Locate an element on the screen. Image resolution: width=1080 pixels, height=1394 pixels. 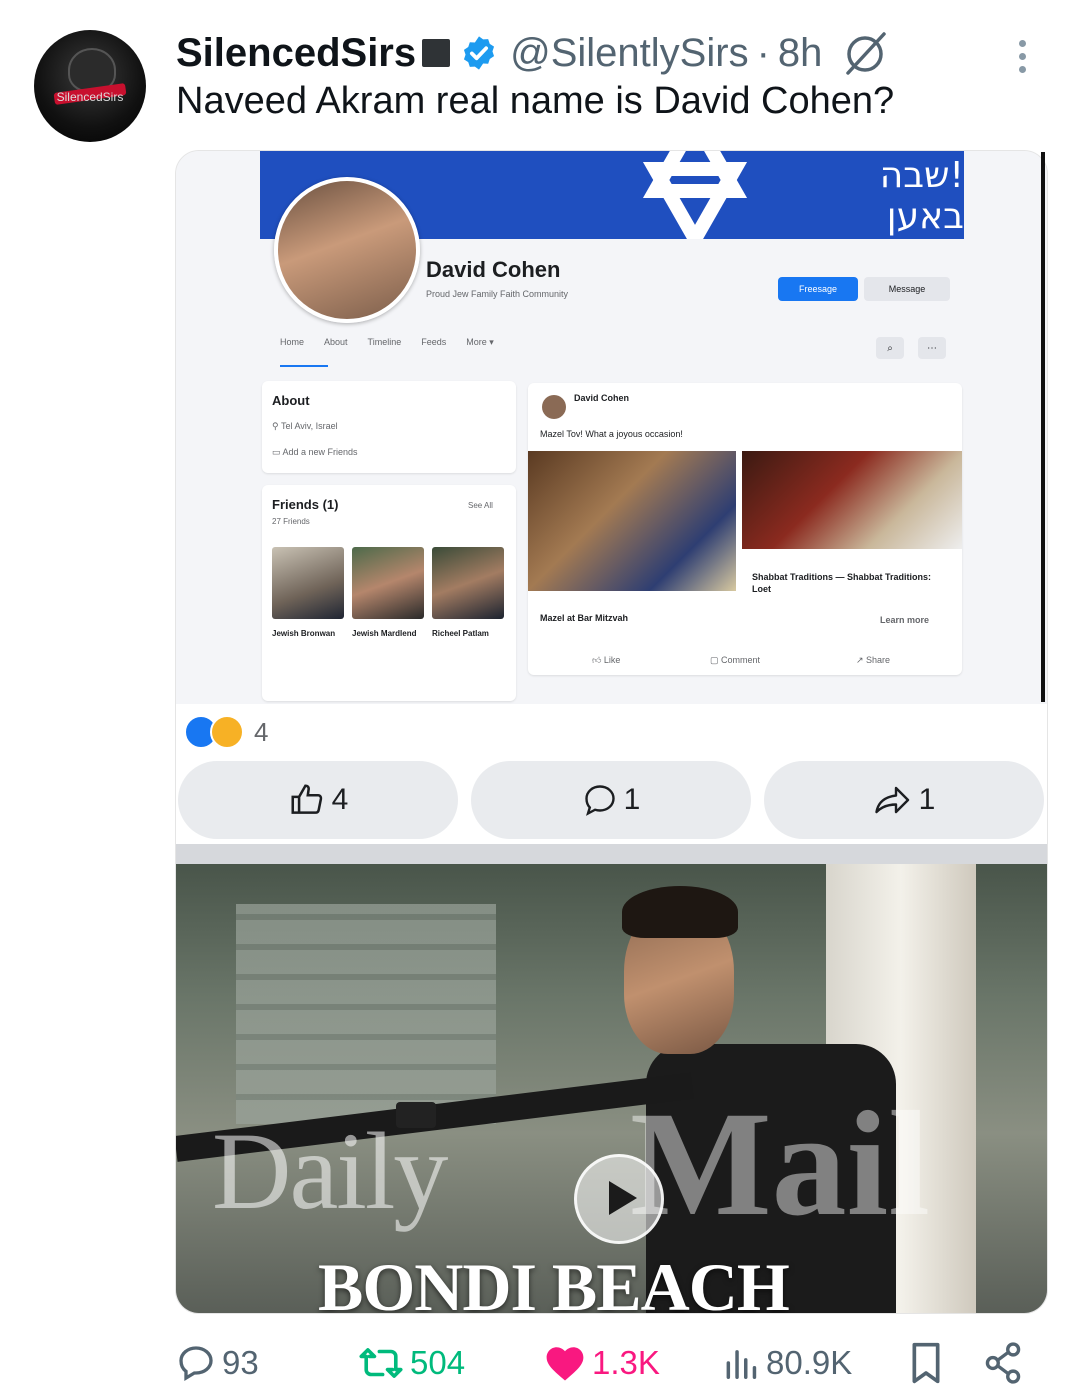
fb-reactions: 4 is located at coordinates (226, 732).